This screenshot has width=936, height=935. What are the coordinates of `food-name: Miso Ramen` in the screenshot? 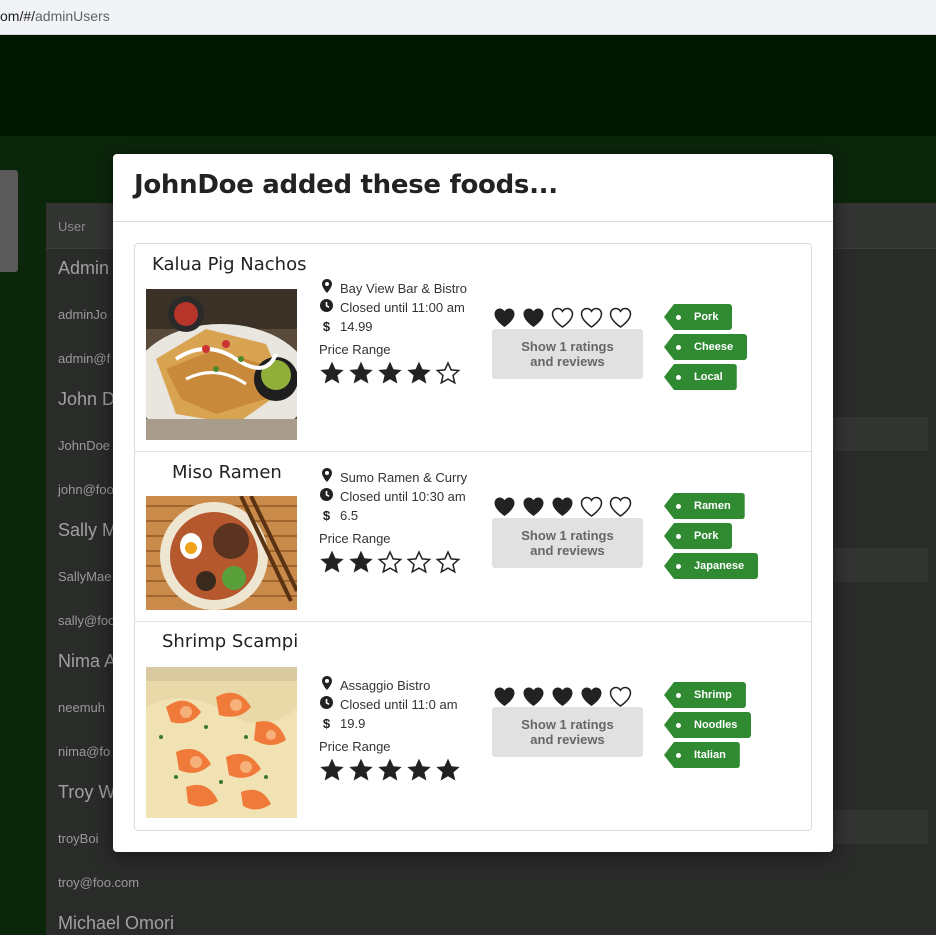 It's located at (227, 472).